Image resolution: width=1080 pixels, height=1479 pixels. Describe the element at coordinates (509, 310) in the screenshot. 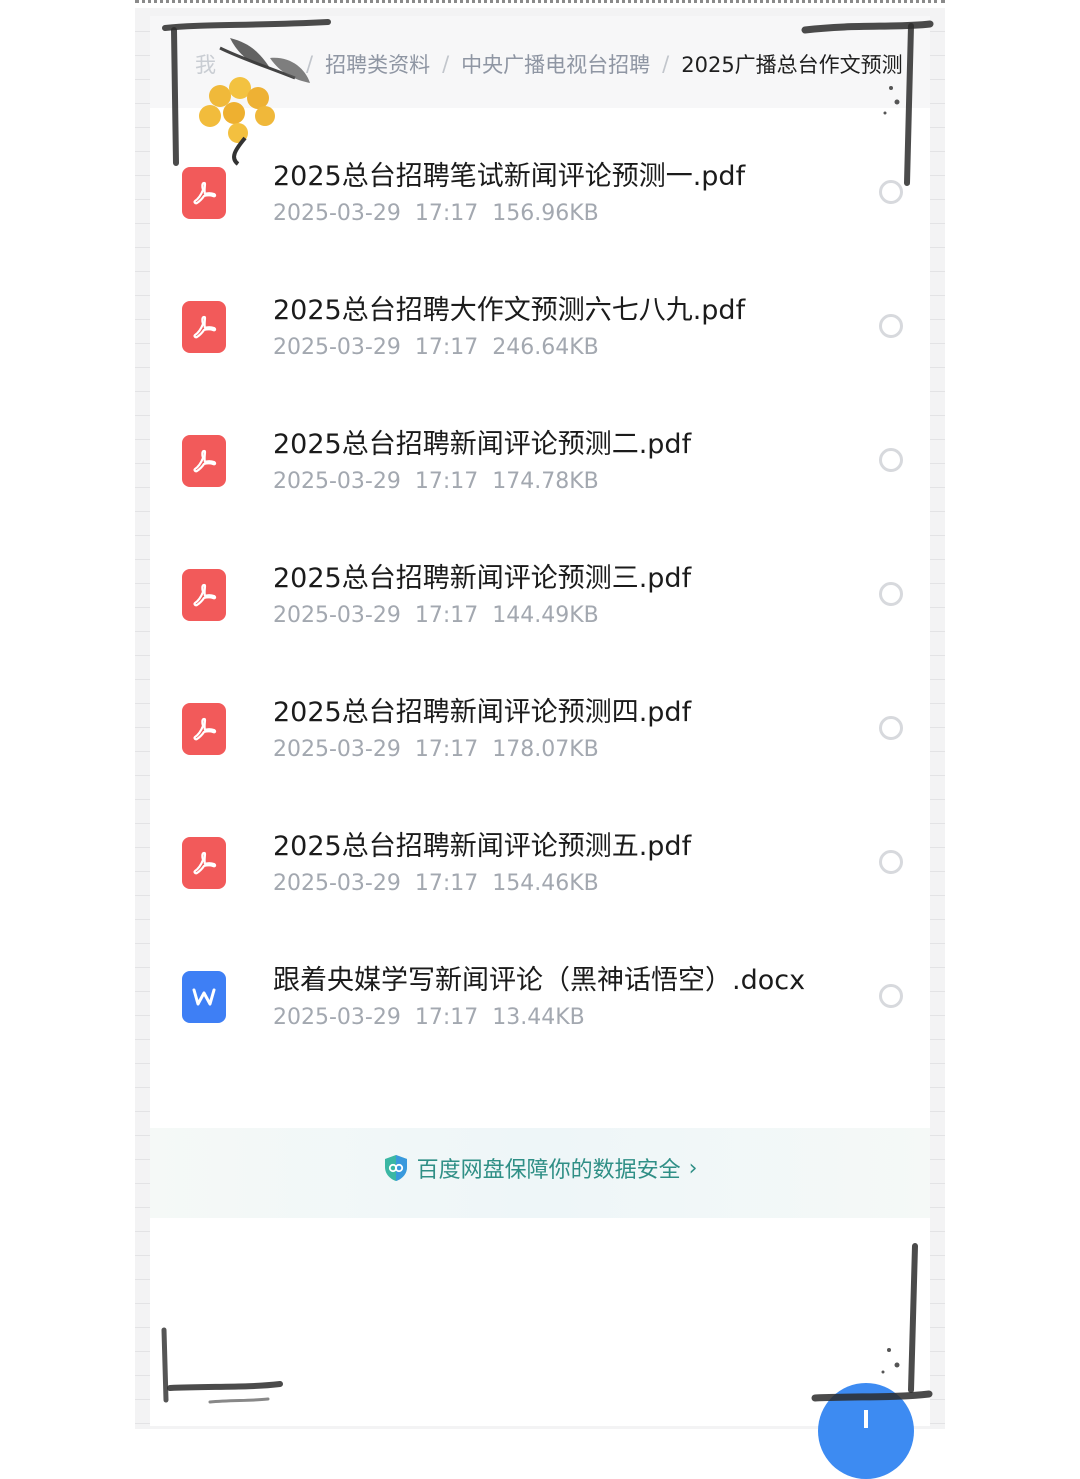

I see `file-name: 2025总台招聘大作文预测六七八九.pdf` at that location.